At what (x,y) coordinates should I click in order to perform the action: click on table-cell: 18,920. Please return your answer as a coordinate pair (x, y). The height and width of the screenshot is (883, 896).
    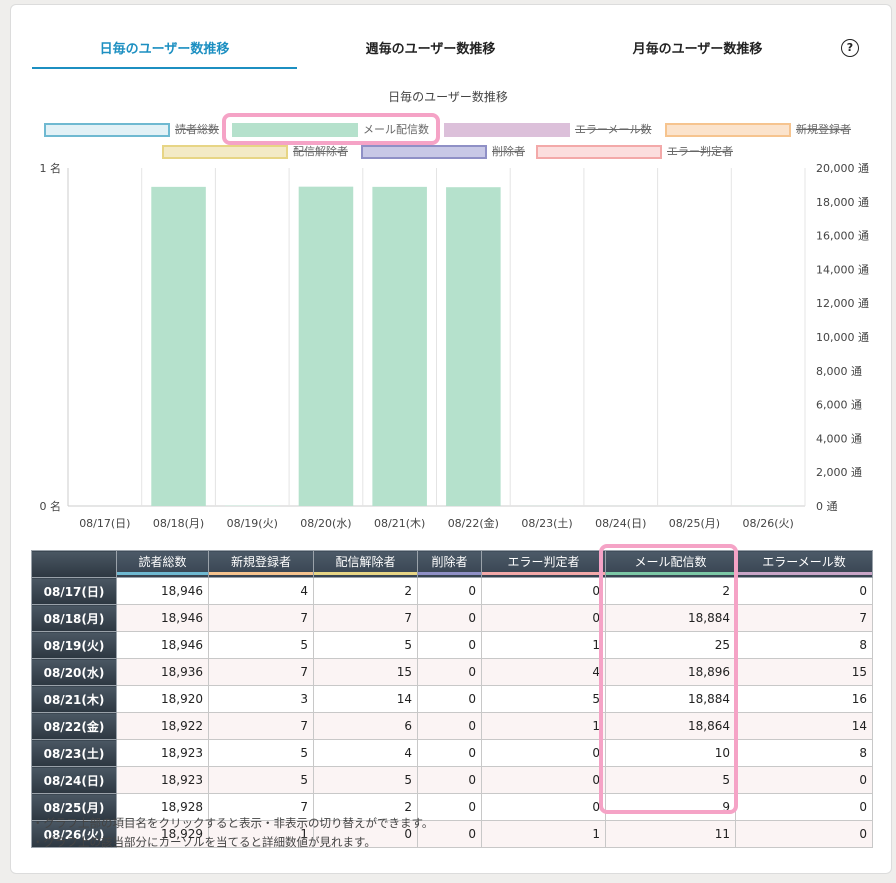
    Looking at the image, I should click on (162, 699).